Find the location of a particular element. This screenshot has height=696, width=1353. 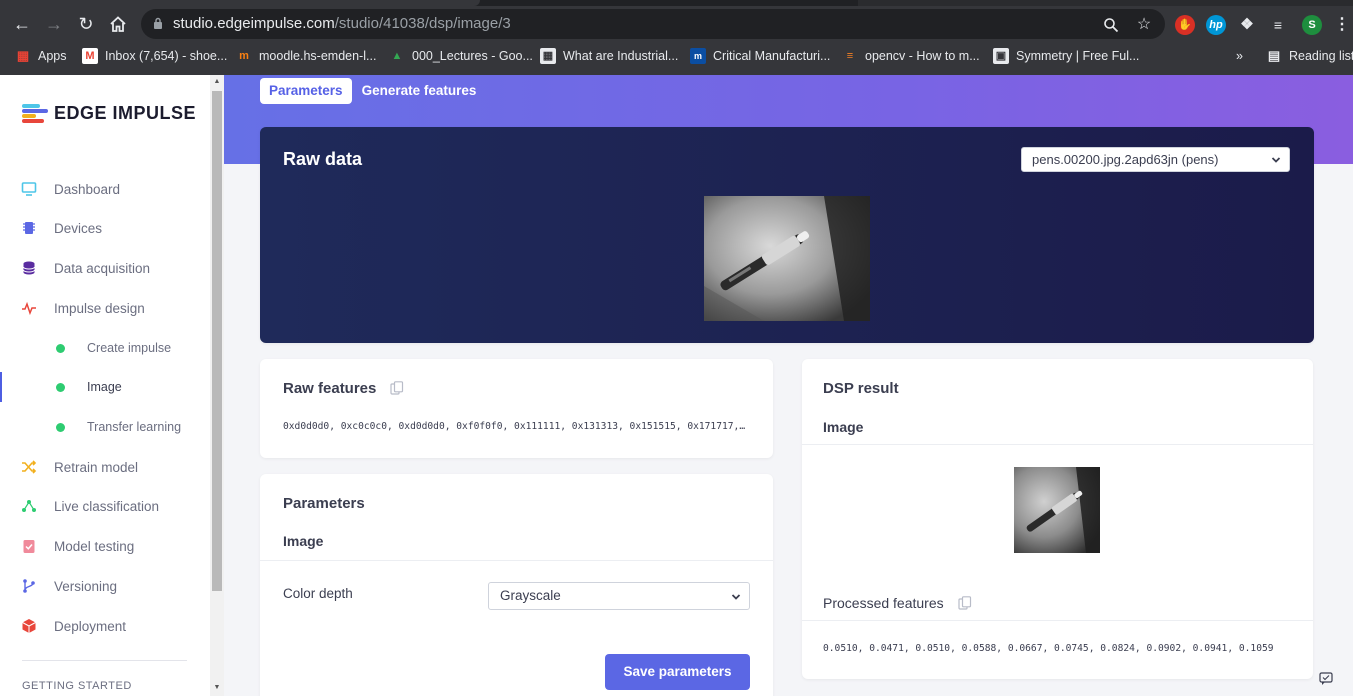

hp-extension-icon: hp is located at coordinates (1216, 25).